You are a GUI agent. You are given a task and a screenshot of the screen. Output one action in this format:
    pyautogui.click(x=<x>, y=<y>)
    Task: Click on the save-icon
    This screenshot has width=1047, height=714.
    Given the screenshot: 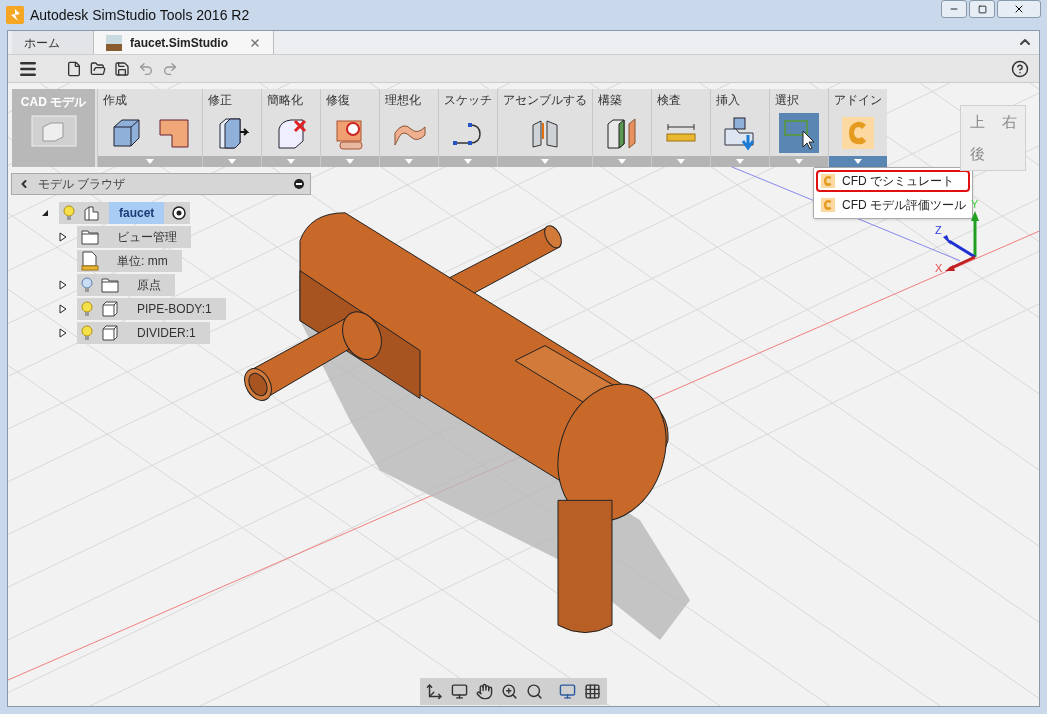 What is the action you would take?
    pyautogui.click(x=122, y=68)
    